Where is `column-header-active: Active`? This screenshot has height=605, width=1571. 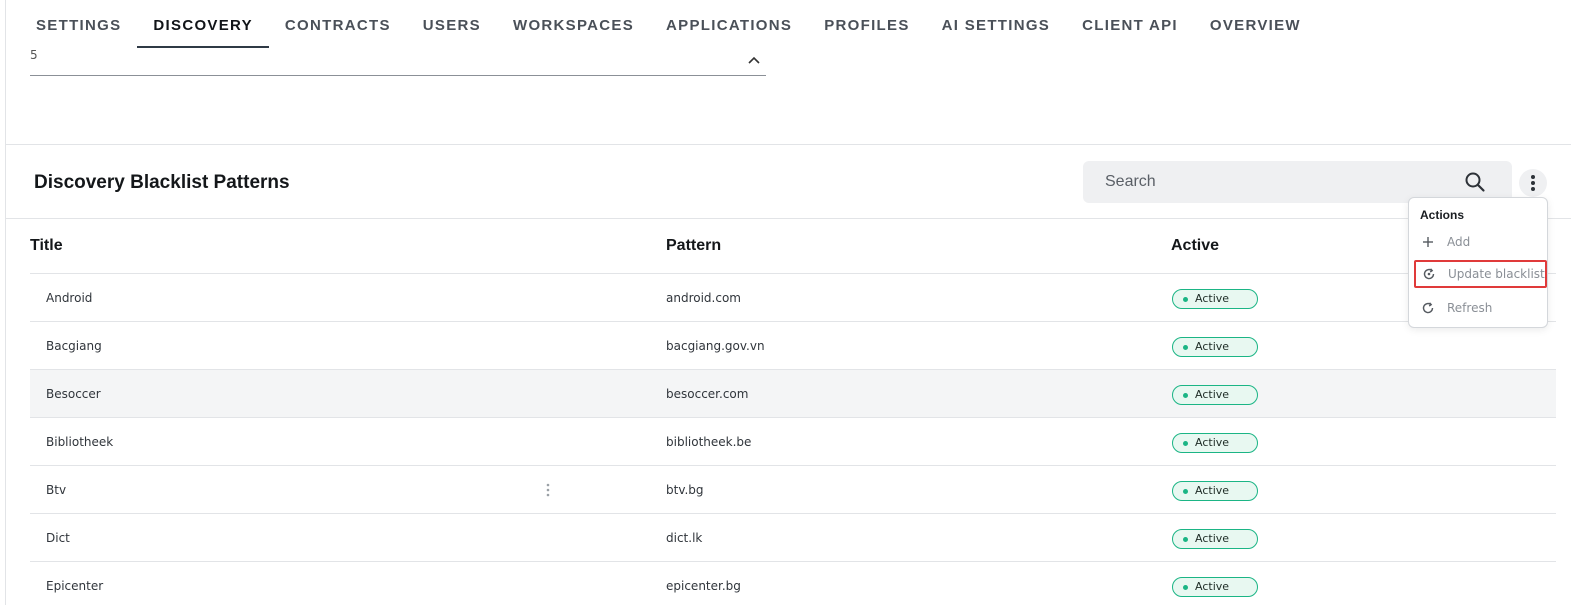 column-header-active: Active is located at coordinates (1195, 246).